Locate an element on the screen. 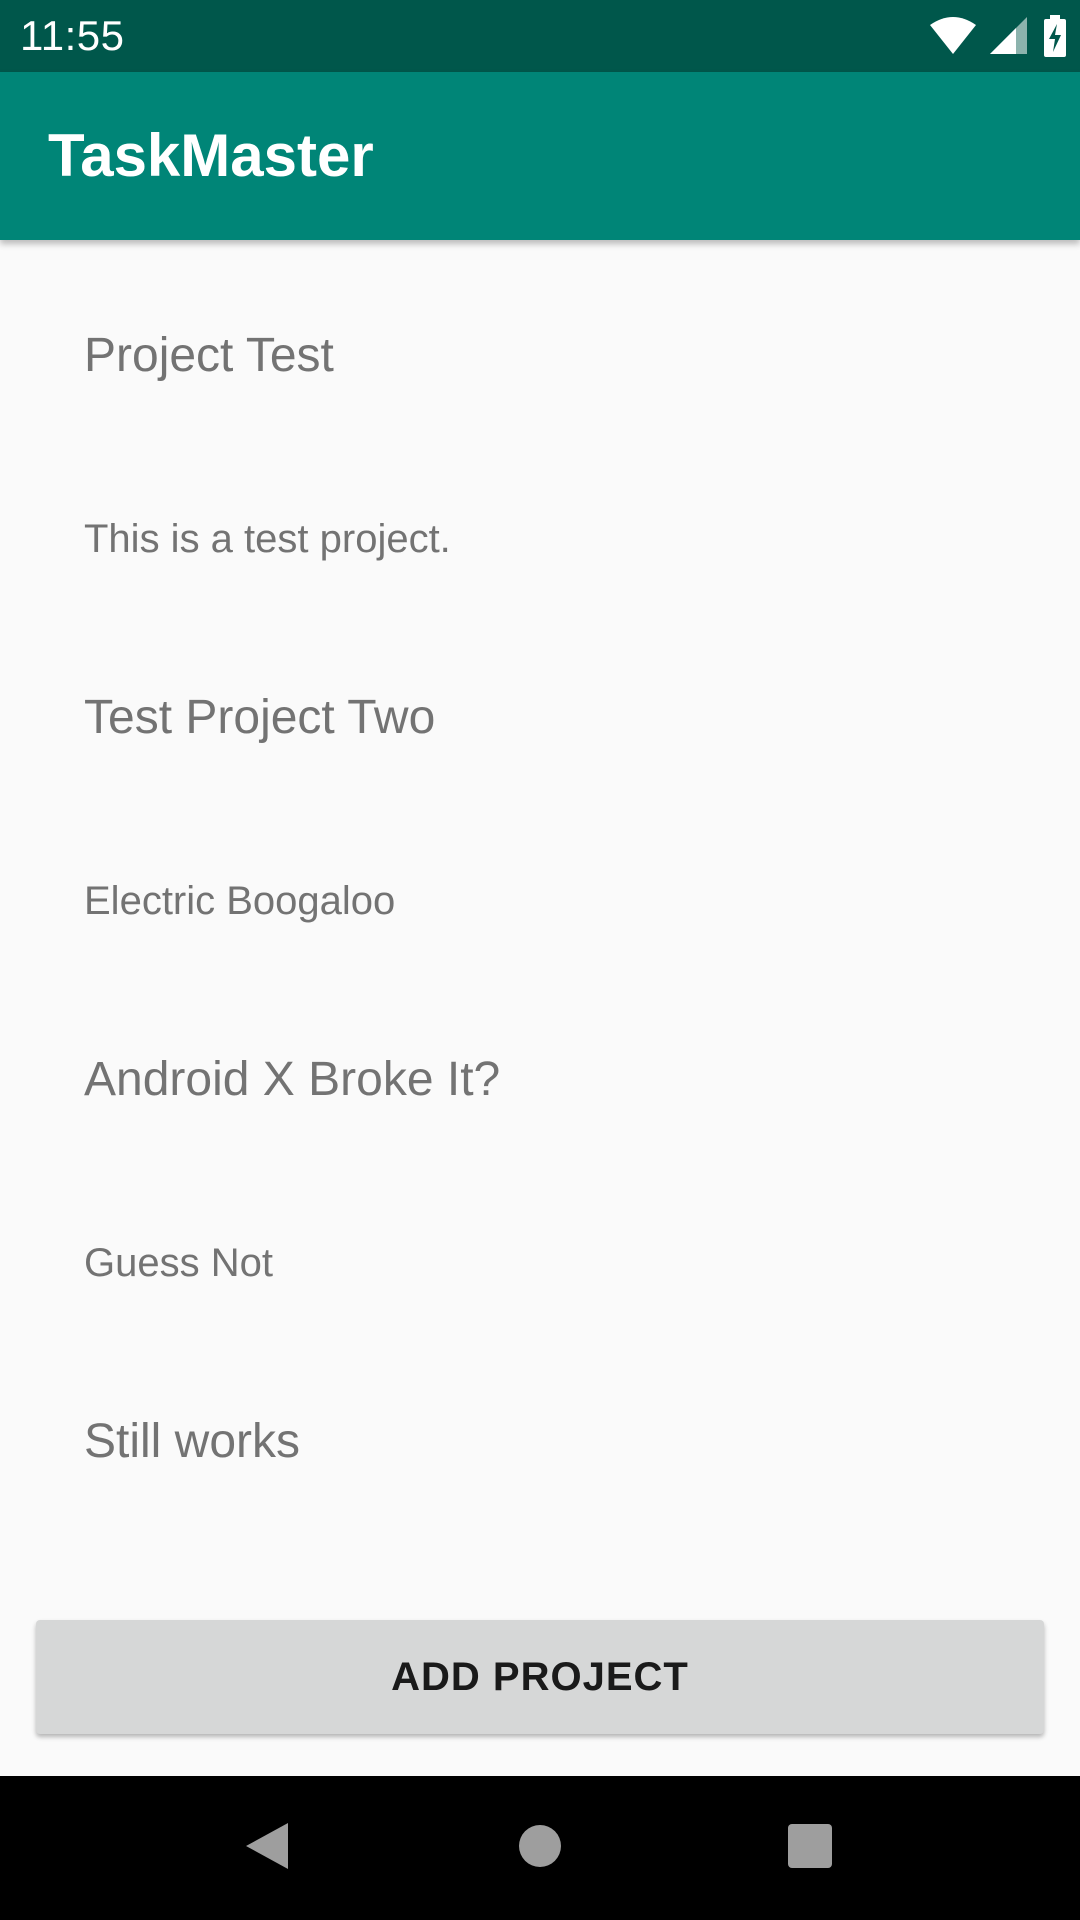 The height and width of the screenshot is (1920, 1080). battery-charging-icon is located at coordinates (1055, 36).